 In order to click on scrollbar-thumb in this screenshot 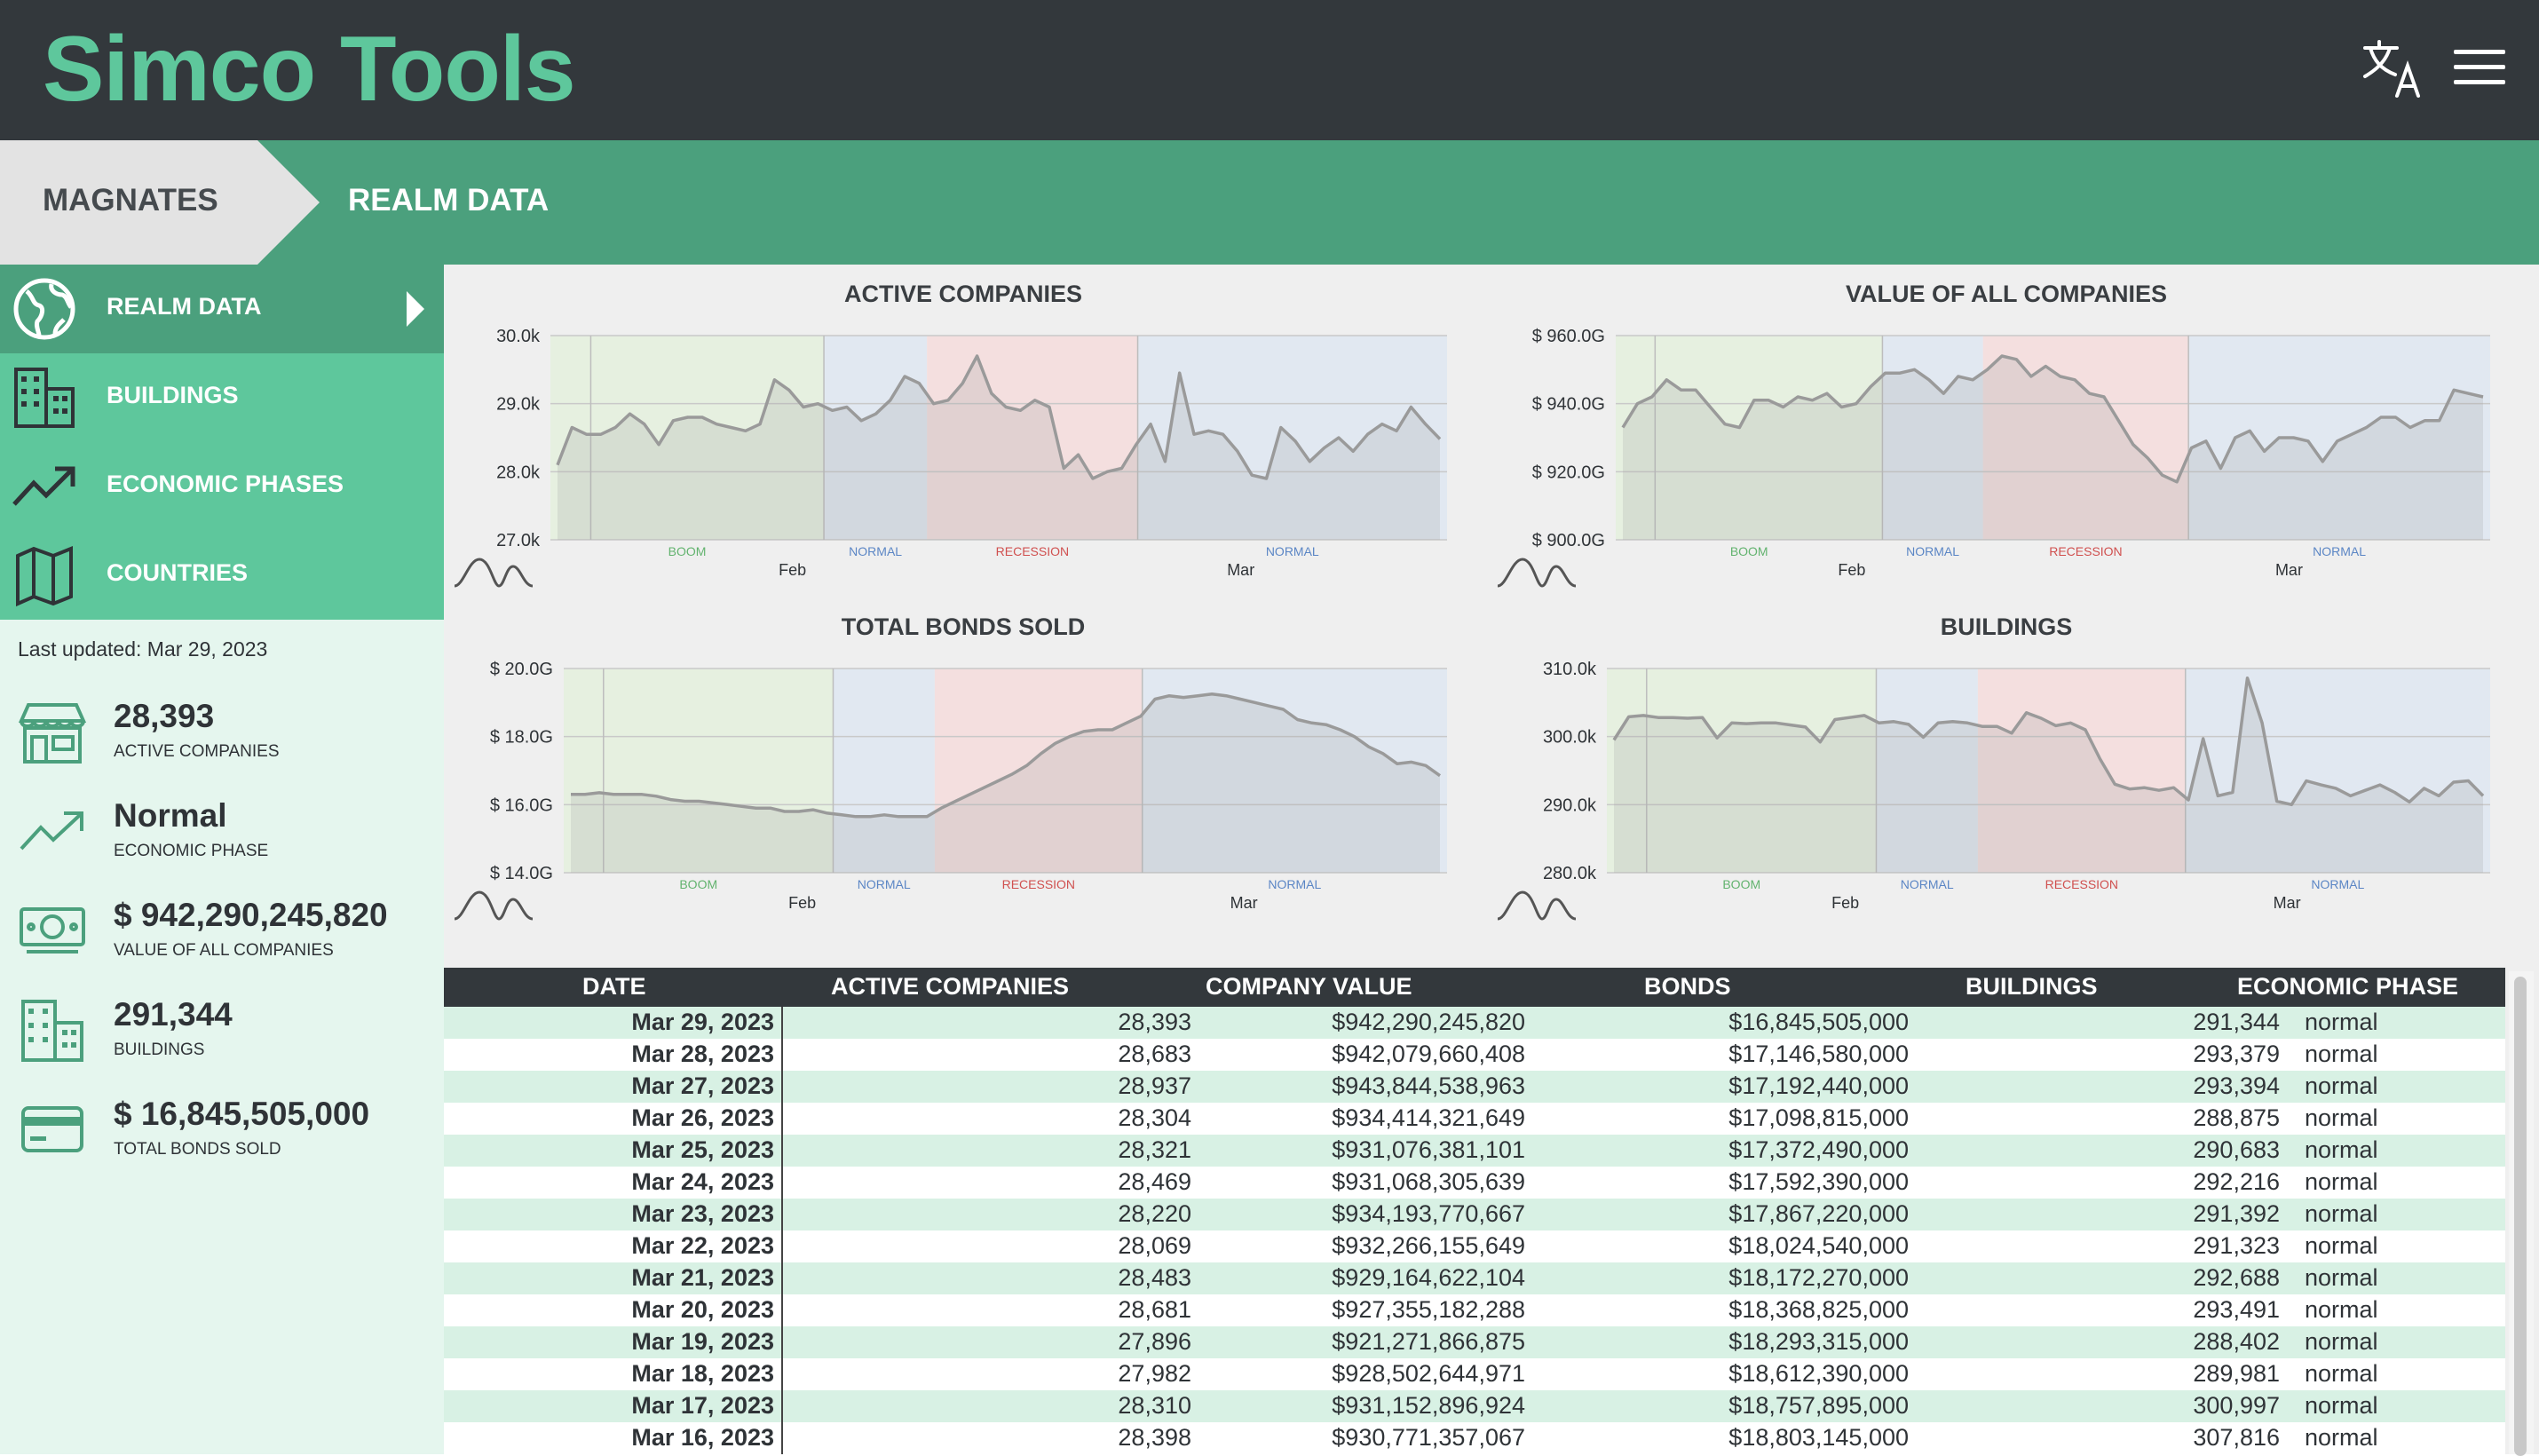, I will do `click(2520, 1216)`.